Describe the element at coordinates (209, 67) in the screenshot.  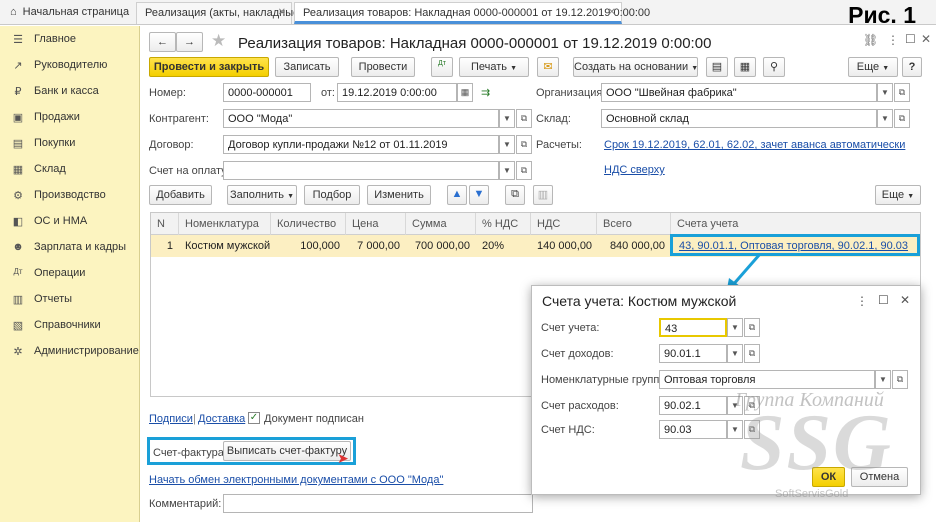
I see `post-and-close-button: Провести и закрыть` at that location.